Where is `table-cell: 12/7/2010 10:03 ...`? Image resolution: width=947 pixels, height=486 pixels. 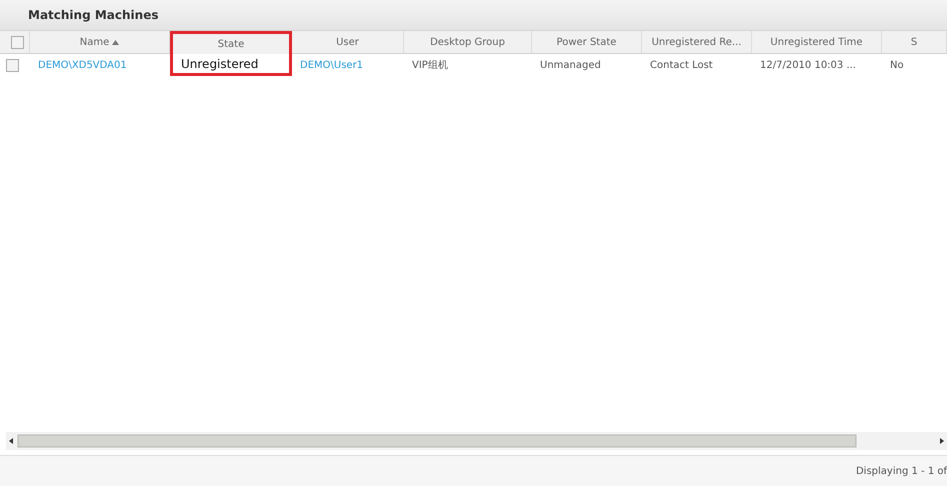
table-cell: 12/7/2010 10:03 ... is located at coordinates (808, 65).